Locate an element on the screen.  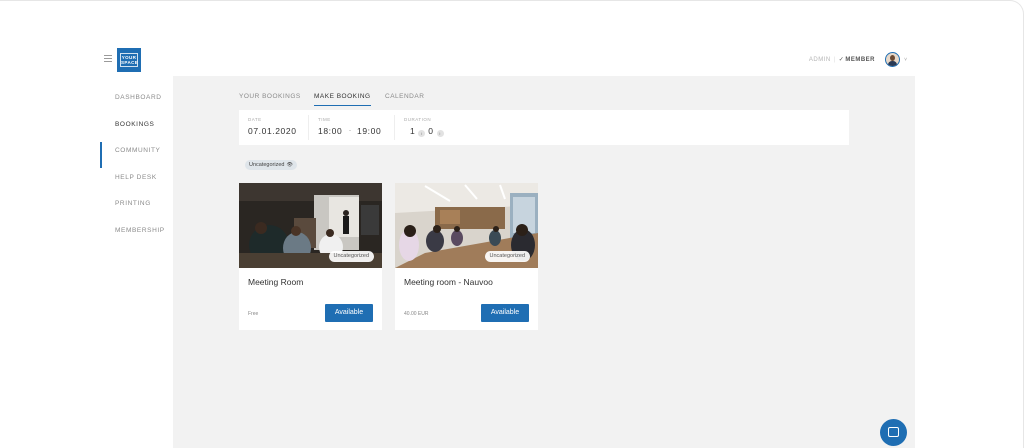
duration-hours: 1 is located at coordinates (413, 131).